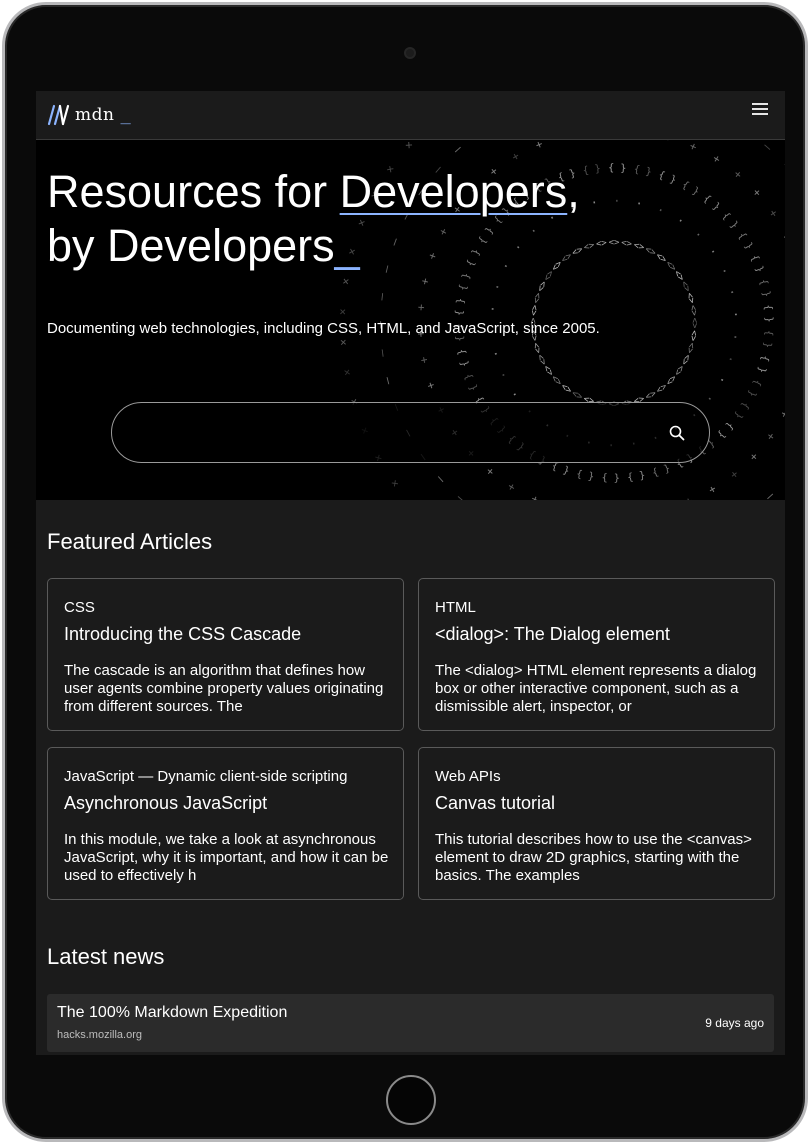 The image size is (811, 1144). I want to click on search-icon, so click(677, 433).